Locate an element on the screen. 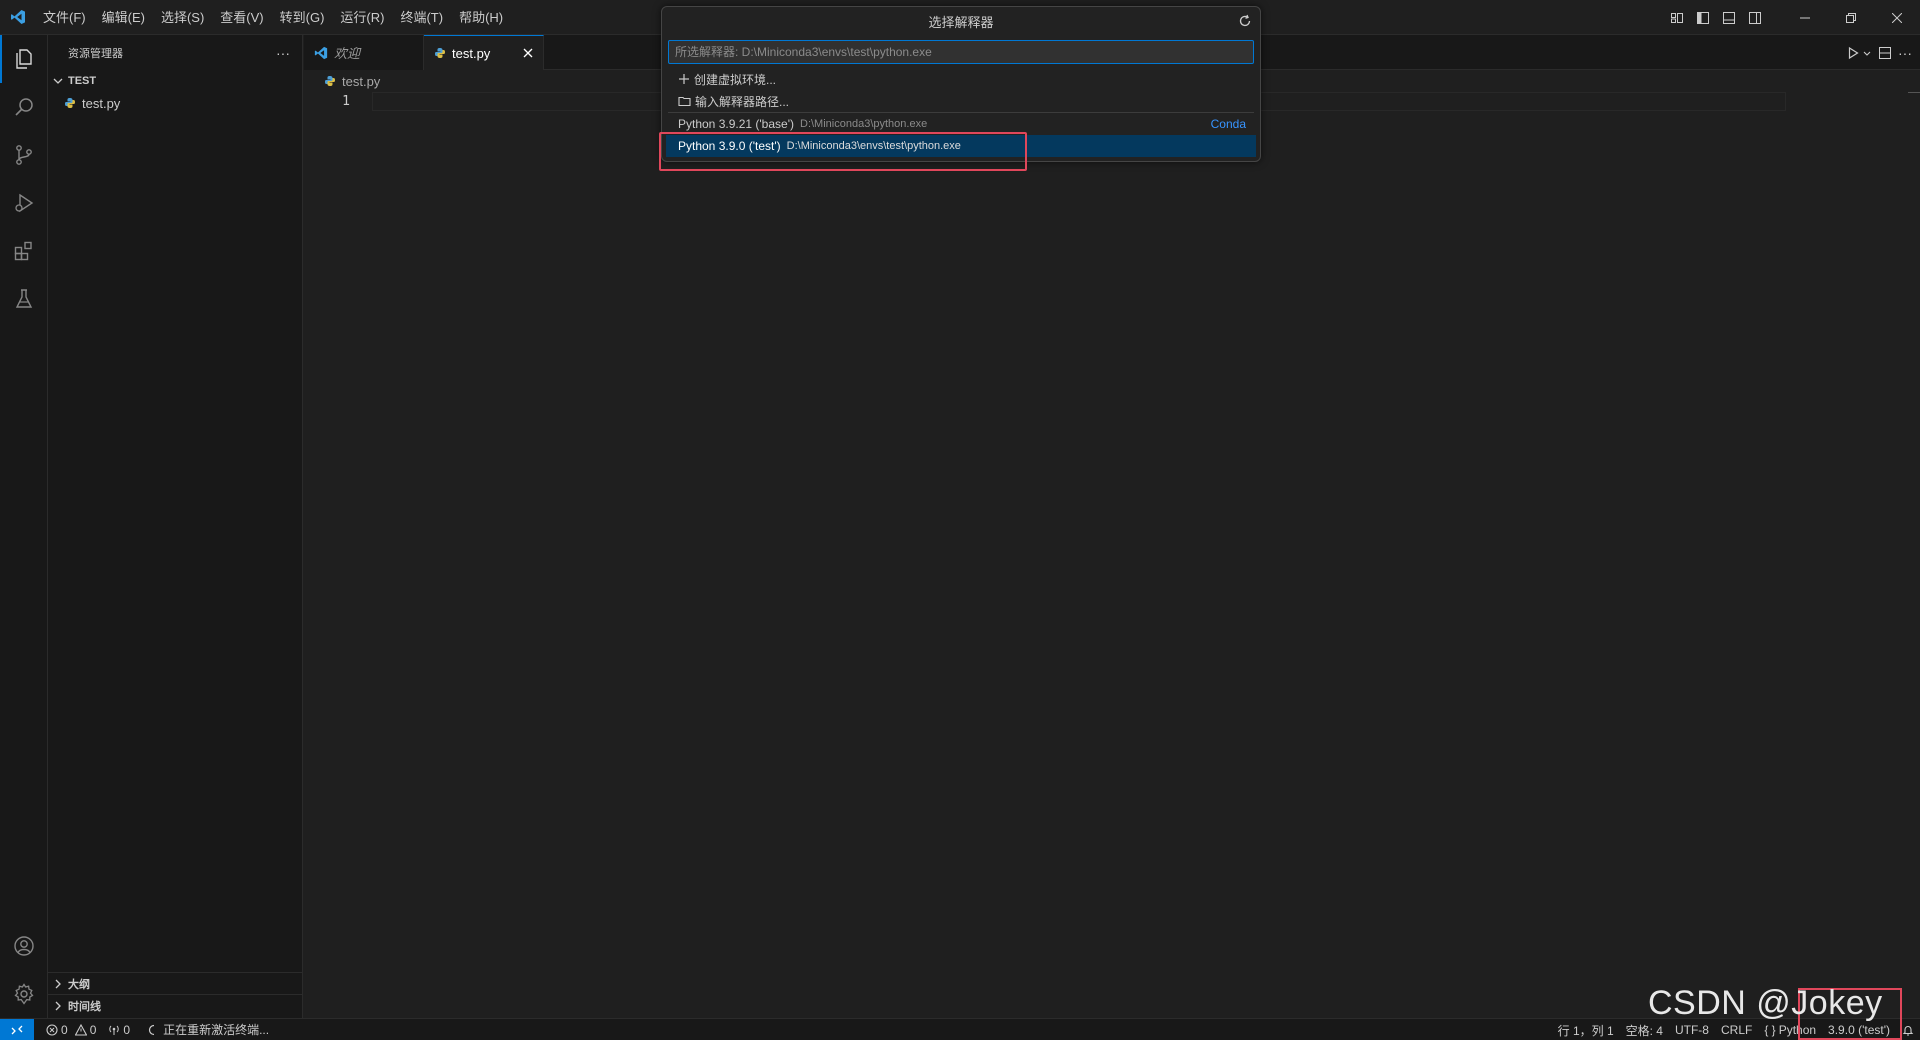  activity-bar is located at coordinates (24, 526).